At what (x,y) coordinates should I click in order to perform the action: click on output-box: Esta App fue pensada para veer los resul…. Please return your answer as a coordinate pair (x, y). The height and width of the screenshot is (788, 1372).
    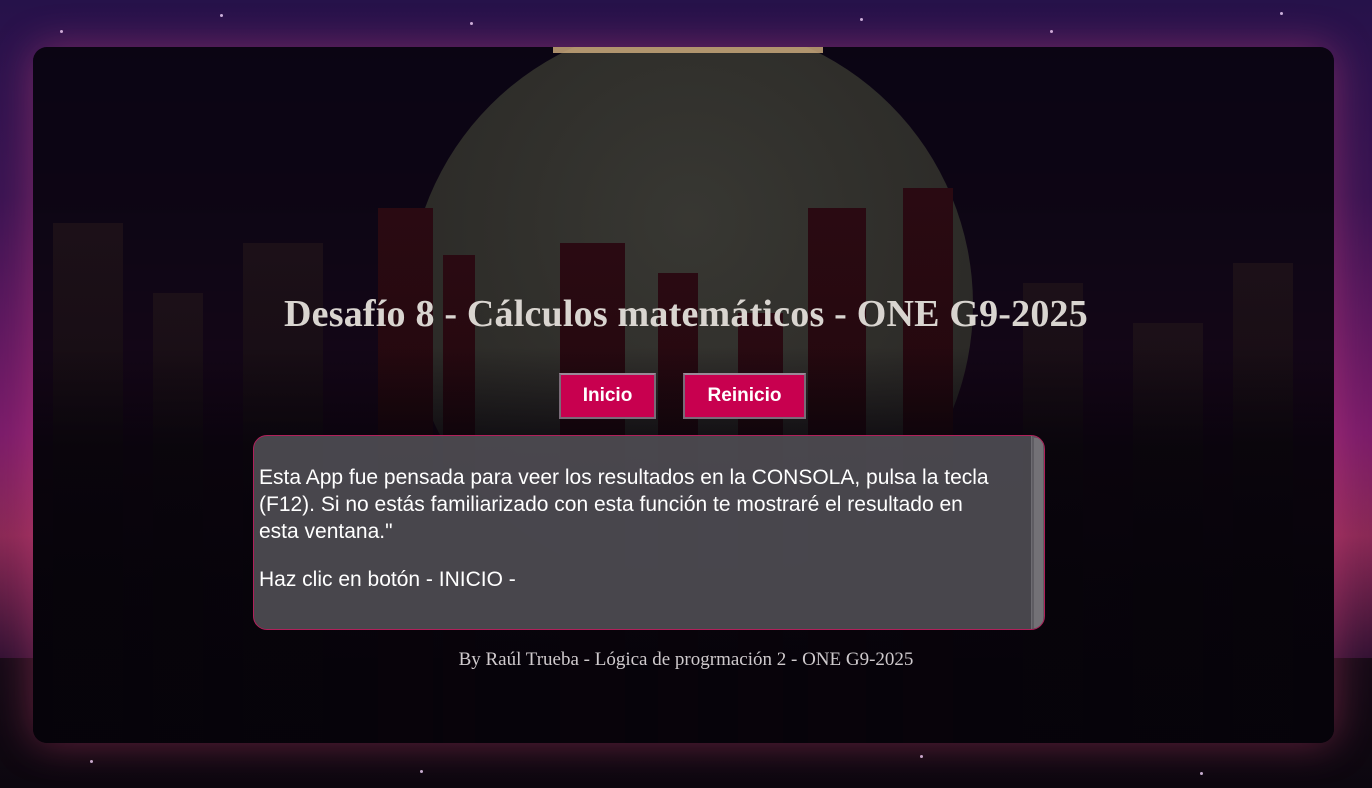
    Looking at the image, I should click on (649, 532).